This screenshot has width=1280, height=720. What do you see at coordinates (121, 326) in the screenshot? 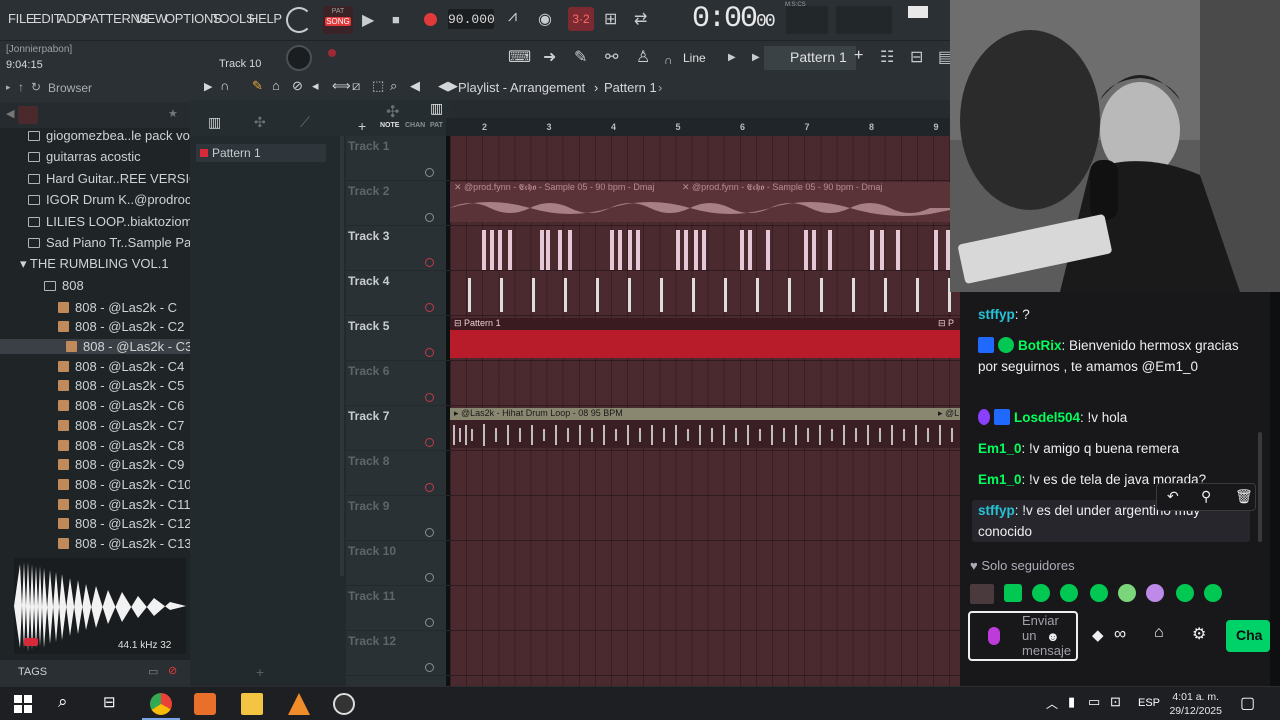
I see `browser-sample-item: 808 - @Las2k - C2` at bounding box center [121, 326].